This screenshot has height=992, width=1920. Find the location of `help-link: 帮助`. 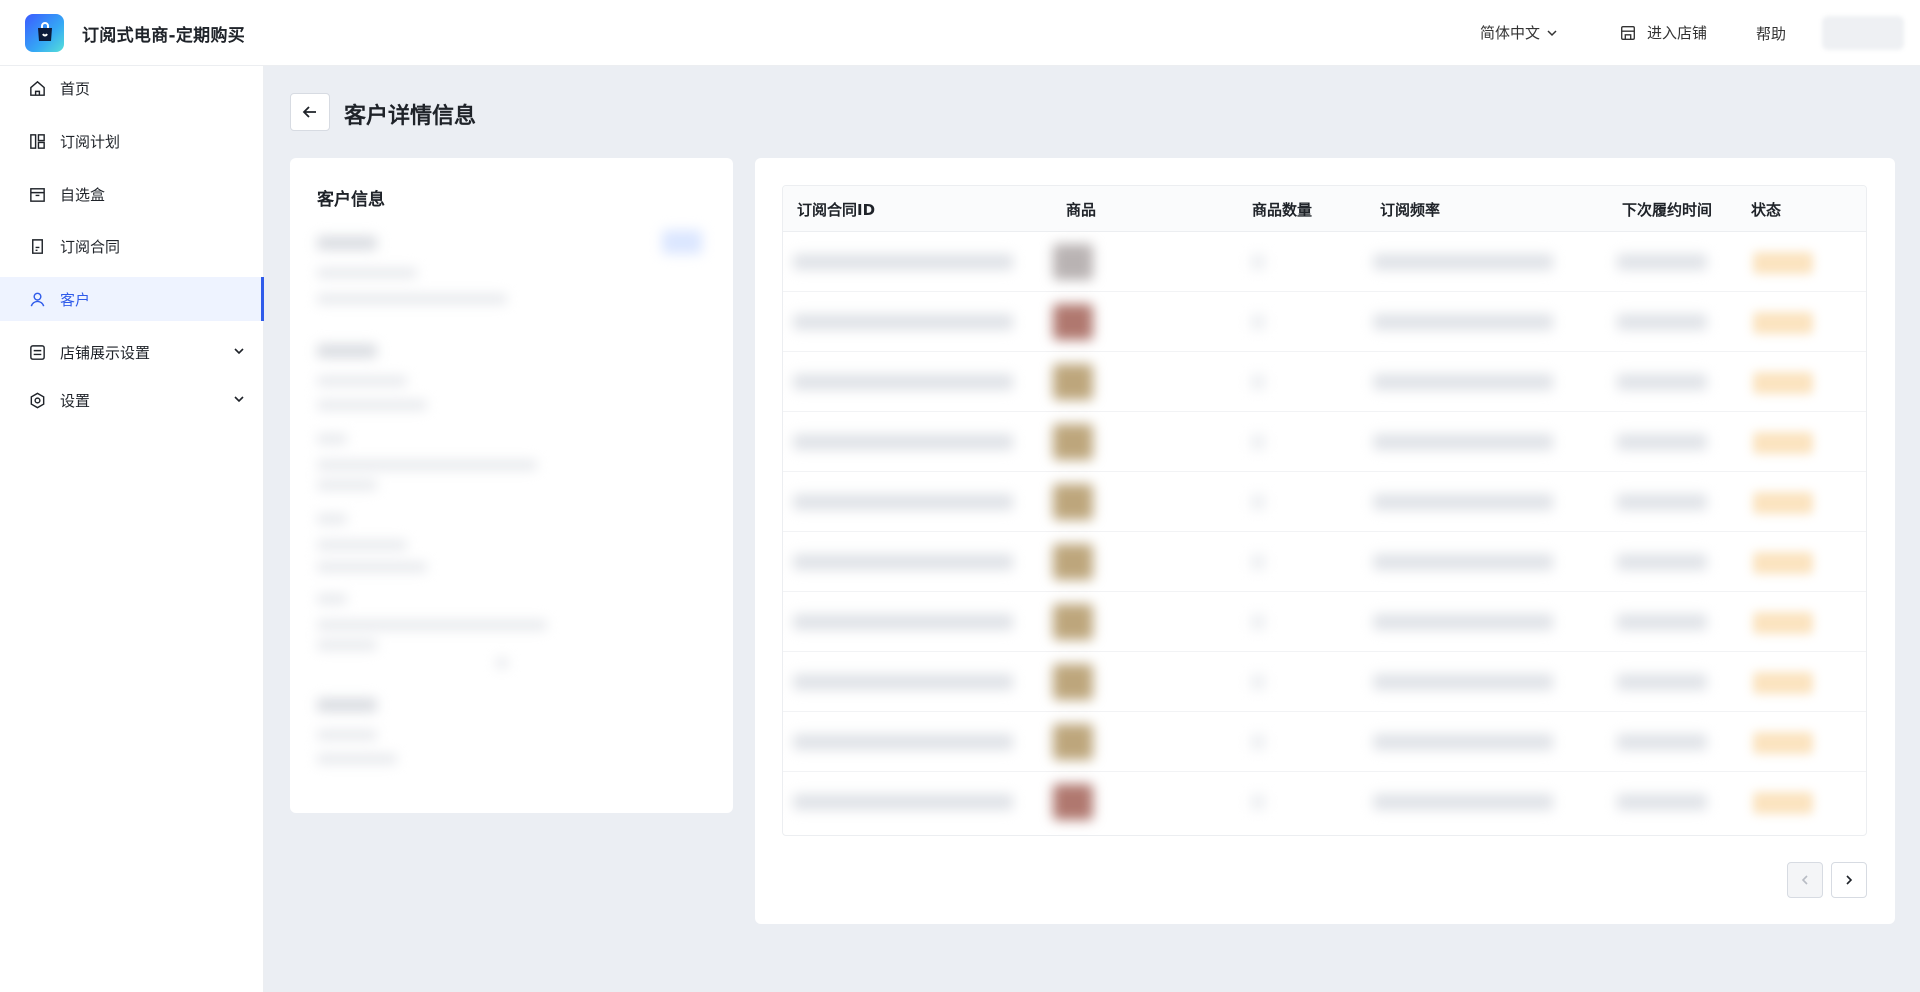

help-link: 帮助 is located at coordinates (1771, 33).